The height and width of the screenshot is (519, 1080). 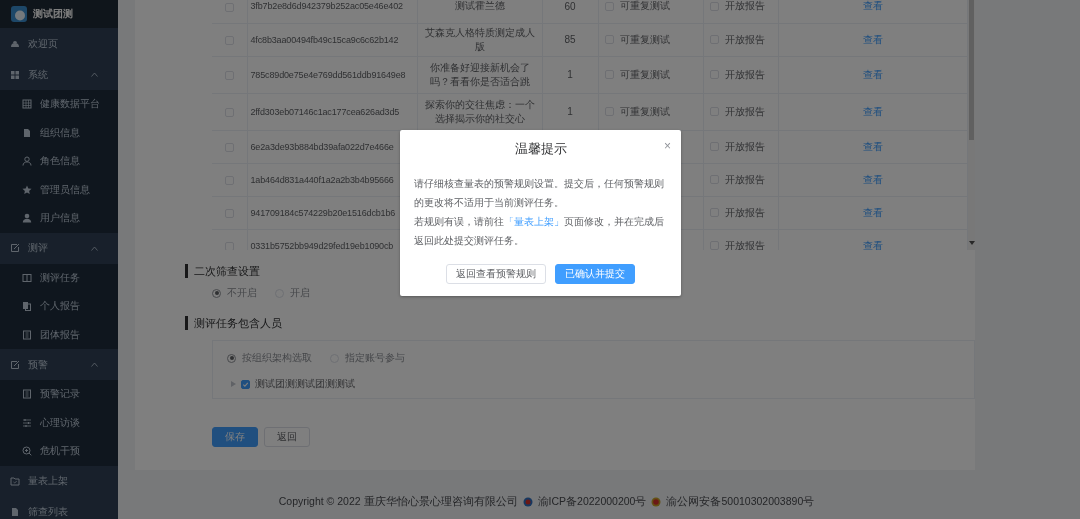 I want to click on zoom-in-icon, so click(x=27, y=451).